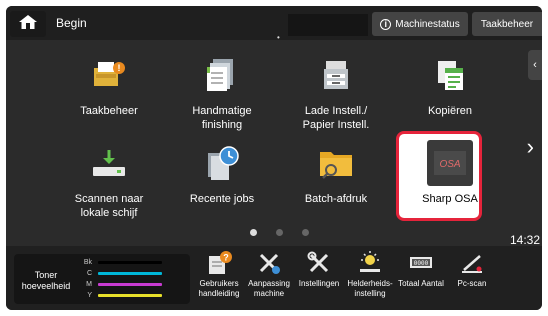  What do you see at coordinates (109, 111) in the screenshot?
I see `tile-label: Taakbeheer` at bounding box center [109, 111].